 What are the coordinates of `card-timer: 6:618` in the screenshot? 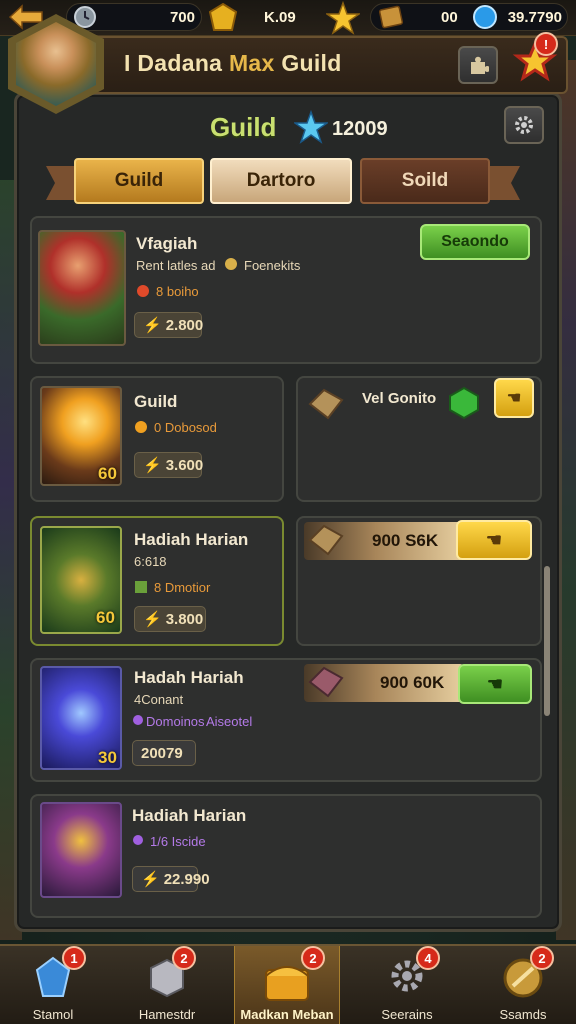 It's located at (150, 561).